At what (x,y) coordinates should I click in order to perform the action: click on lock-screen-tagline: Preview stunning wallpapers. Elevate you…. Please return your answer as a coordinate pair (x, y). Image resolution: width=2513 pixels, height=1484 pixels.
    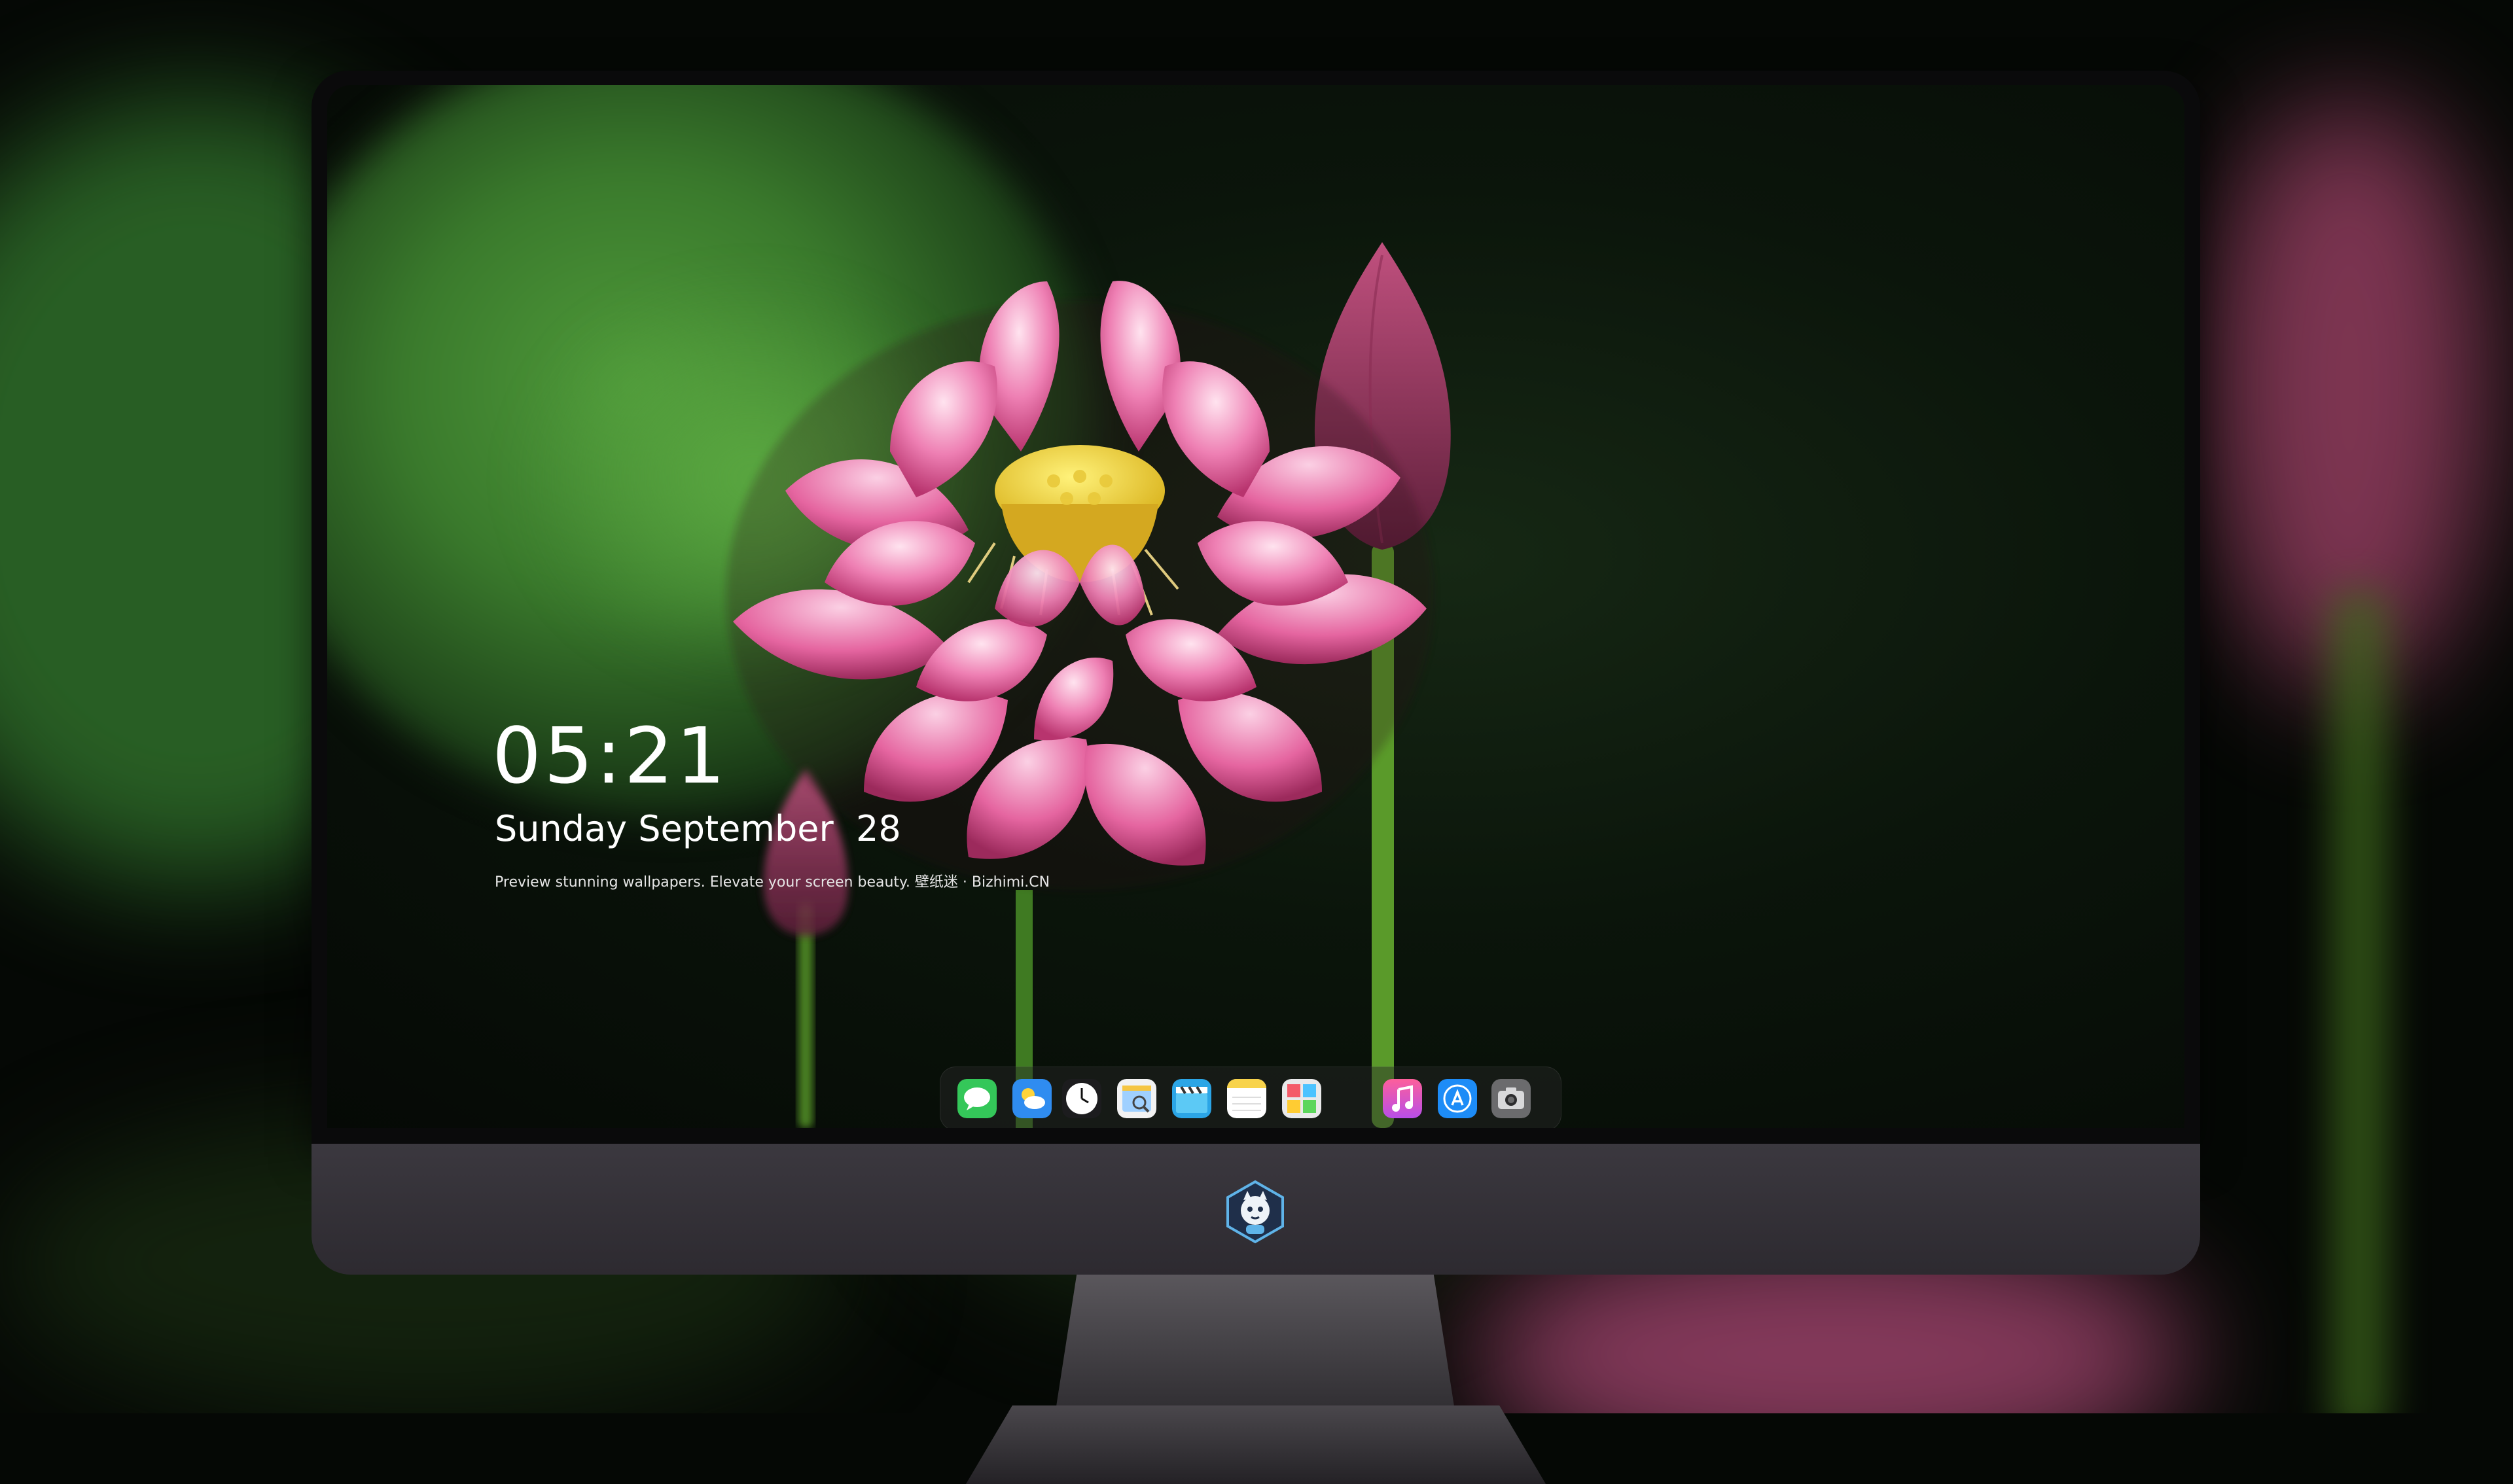
    Looking at the image, I should click on (772, 883).